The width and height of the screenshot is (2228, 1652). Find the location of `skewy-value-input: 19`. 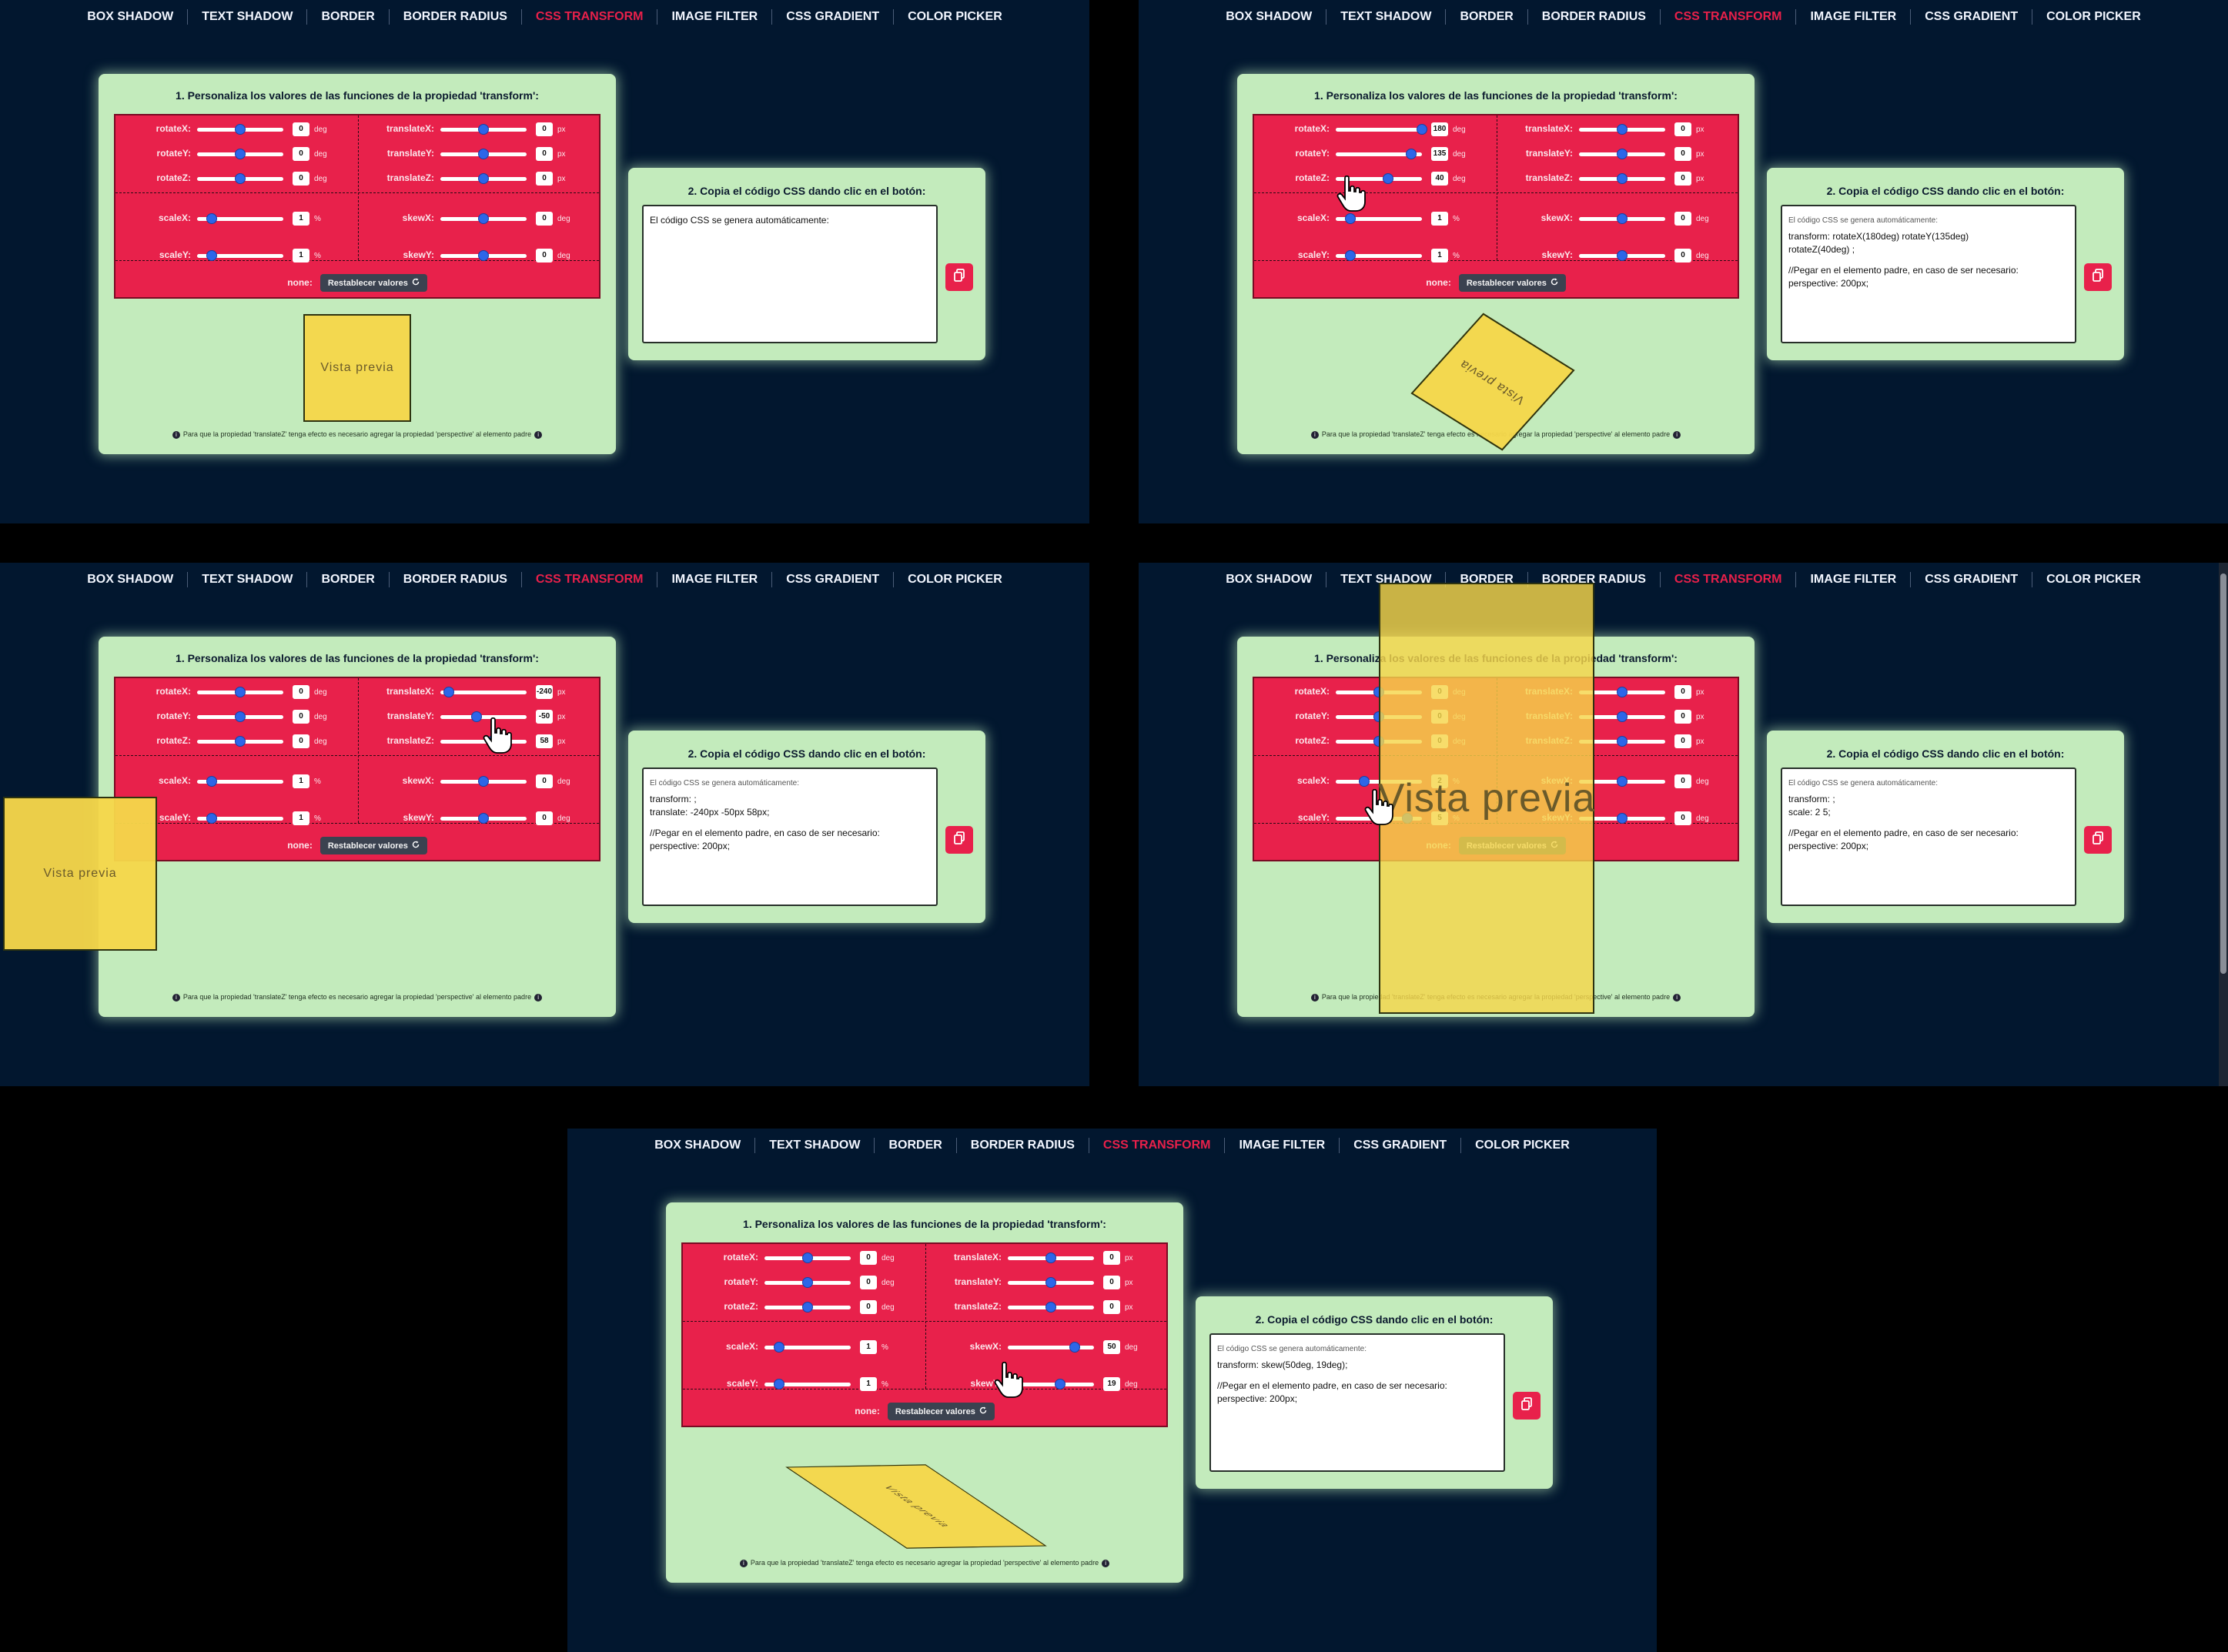

skewy-value-input: 19 is located at coordinates (1111, 1384).